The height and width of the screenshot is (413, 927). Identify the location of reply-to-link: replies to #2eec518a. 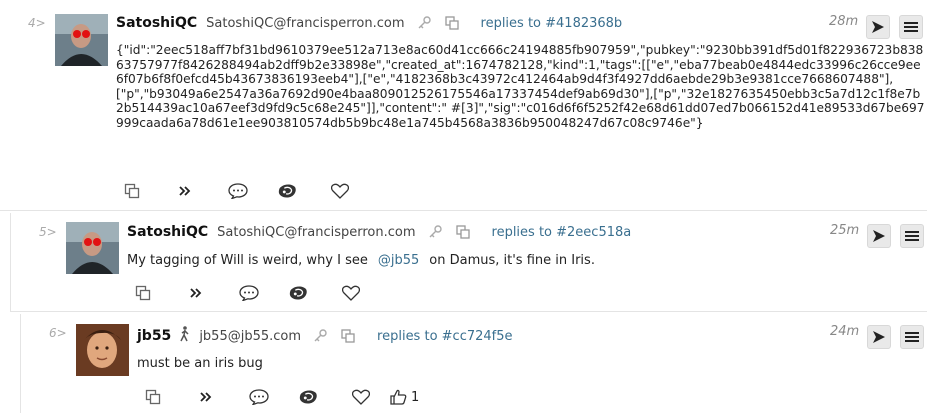
(562, 232).